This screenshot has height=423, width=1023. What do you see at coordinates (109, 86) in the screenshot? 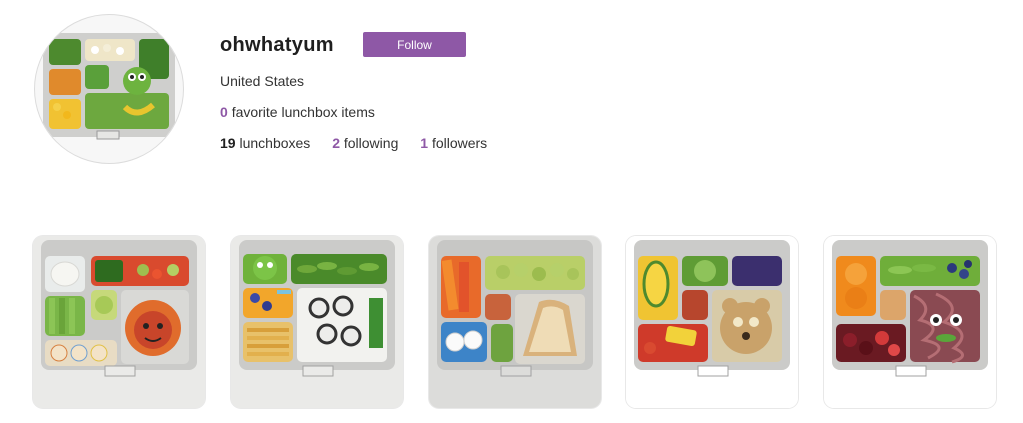
I see `avatar-lunchbox-image` at bounding box center [109, 86].